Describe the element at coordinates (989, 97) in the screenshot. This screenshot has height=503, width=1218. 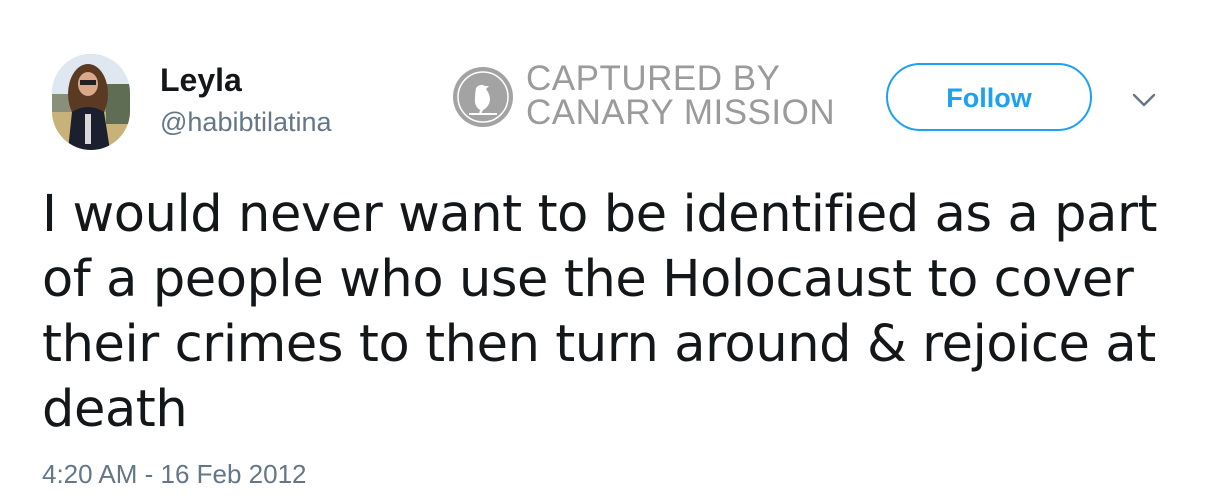
I see `follow-button: Follow` at that location.